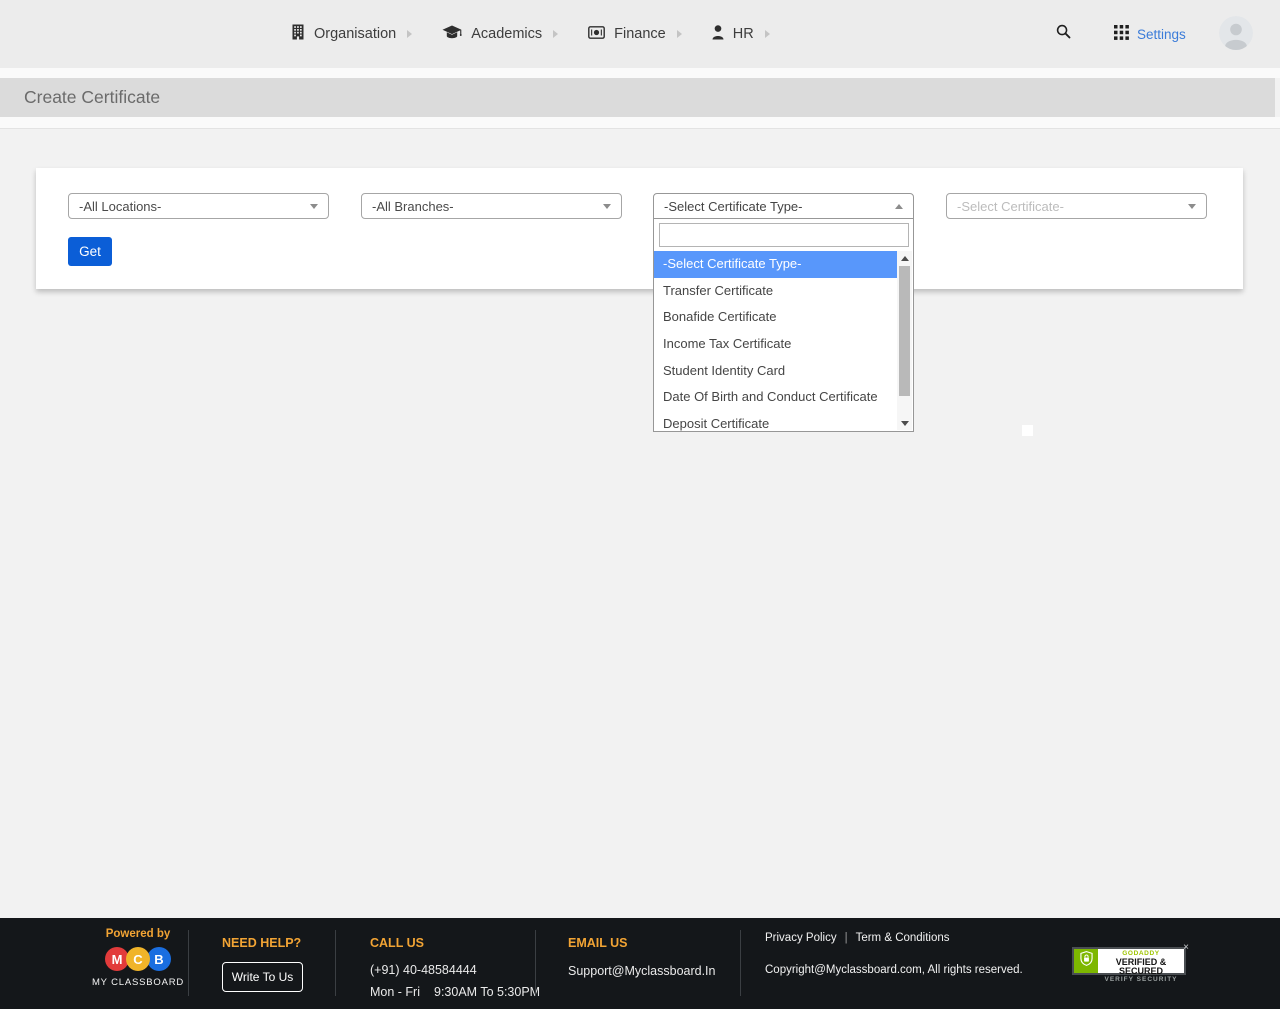  Describe the element at coordinates (784, 235) in the screenshot. I see `certificate-type-search-input` at that location.